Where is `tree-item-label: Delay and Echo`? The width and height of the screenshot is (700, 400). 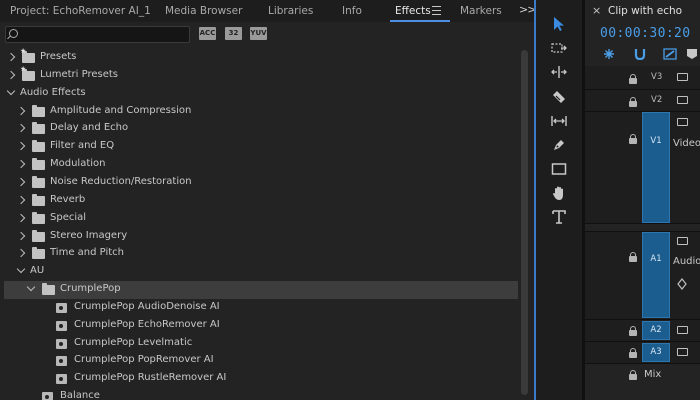 tree-item-label: Delay and Echo is located at coordinates (89, 128).